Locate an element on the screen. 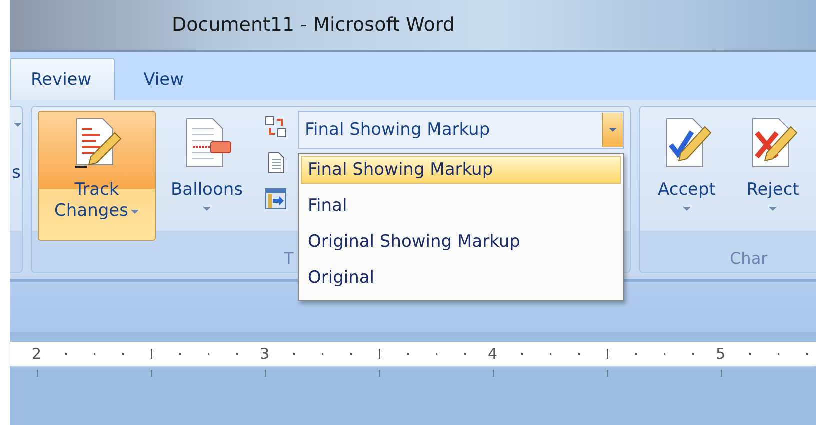  markup-dropdown: Final Showing Markup is located at coordinates (461, 130).